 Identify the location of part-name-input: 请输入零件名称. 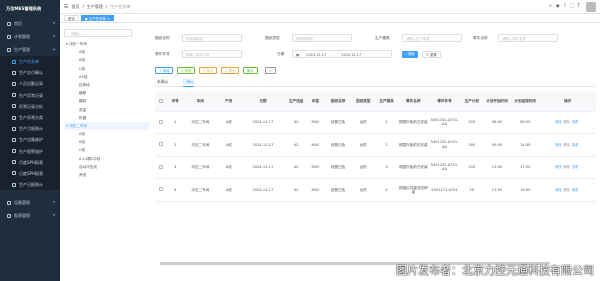
(528, 38).